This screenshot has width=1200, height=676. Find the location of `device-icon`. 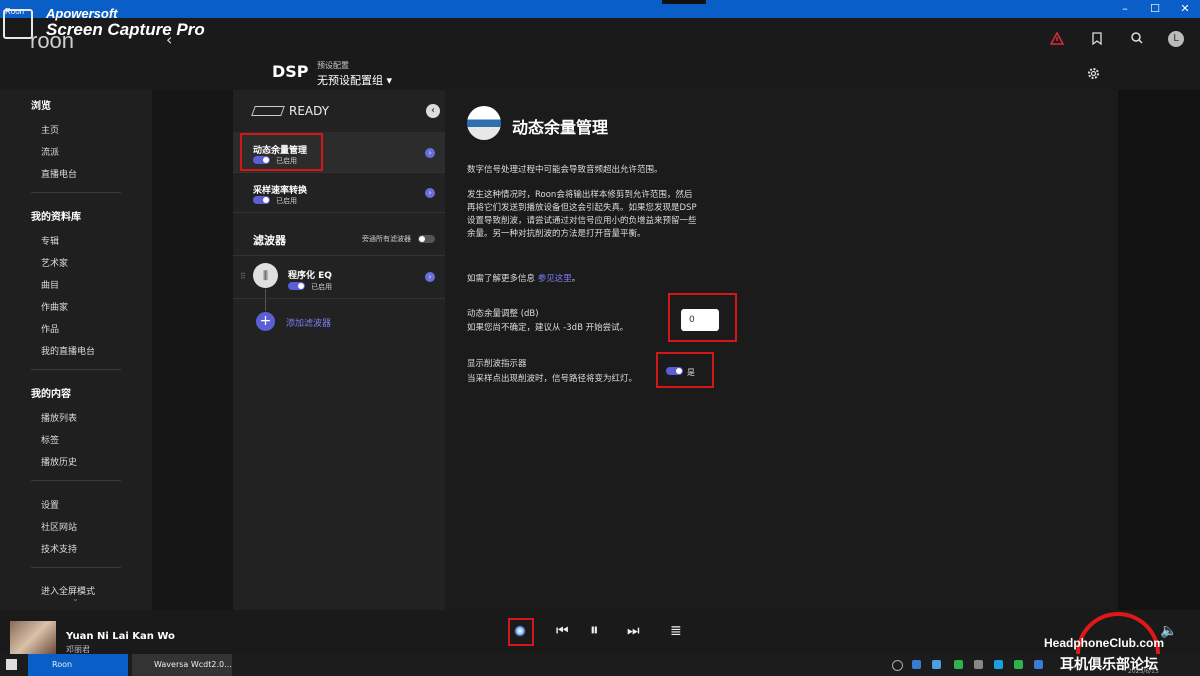

device-icon is located at coordinates (268, 111).